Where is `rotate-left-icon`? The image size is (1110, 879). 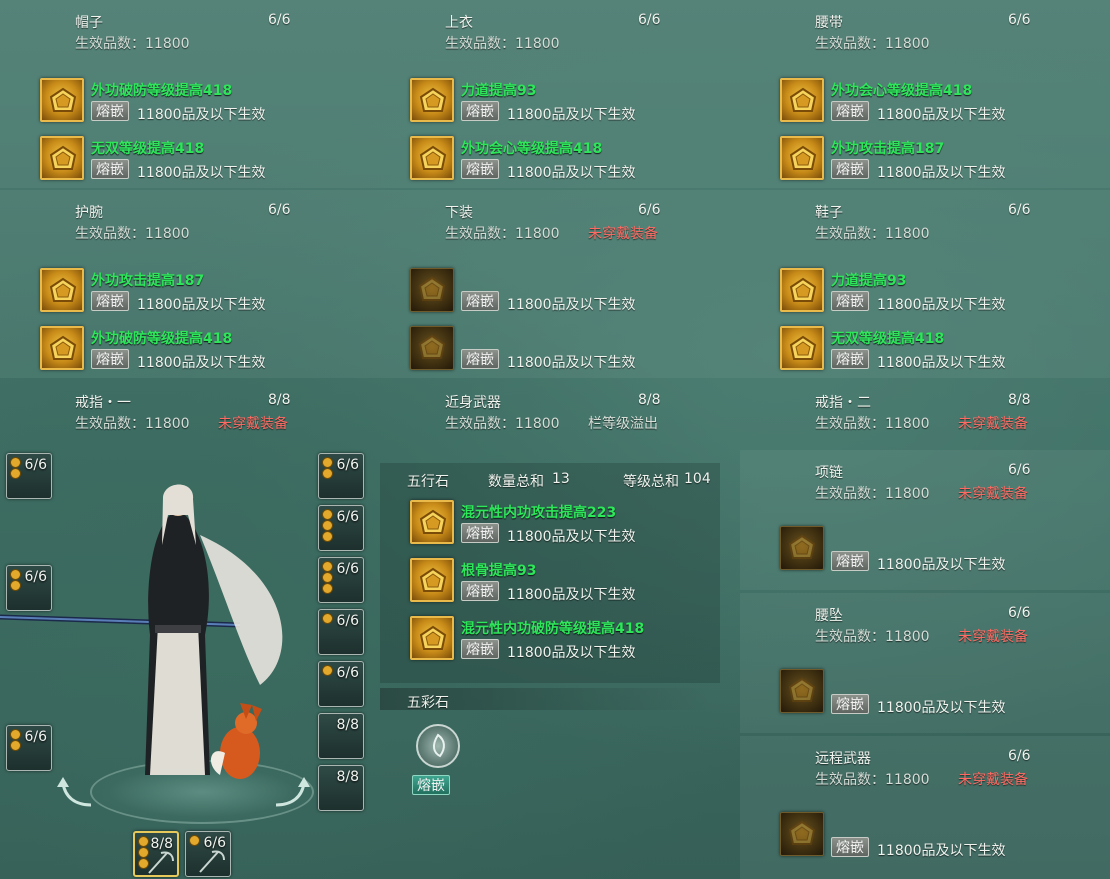
rotate-left-icon is located at coordinates (75, 793).